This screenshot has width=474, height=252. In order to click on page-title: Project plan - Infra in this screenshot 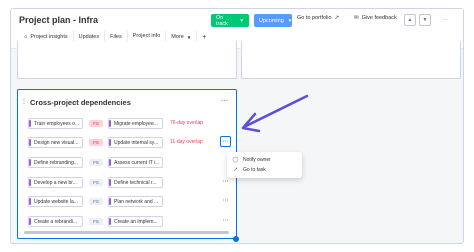, I will do `click(59, 20)`.